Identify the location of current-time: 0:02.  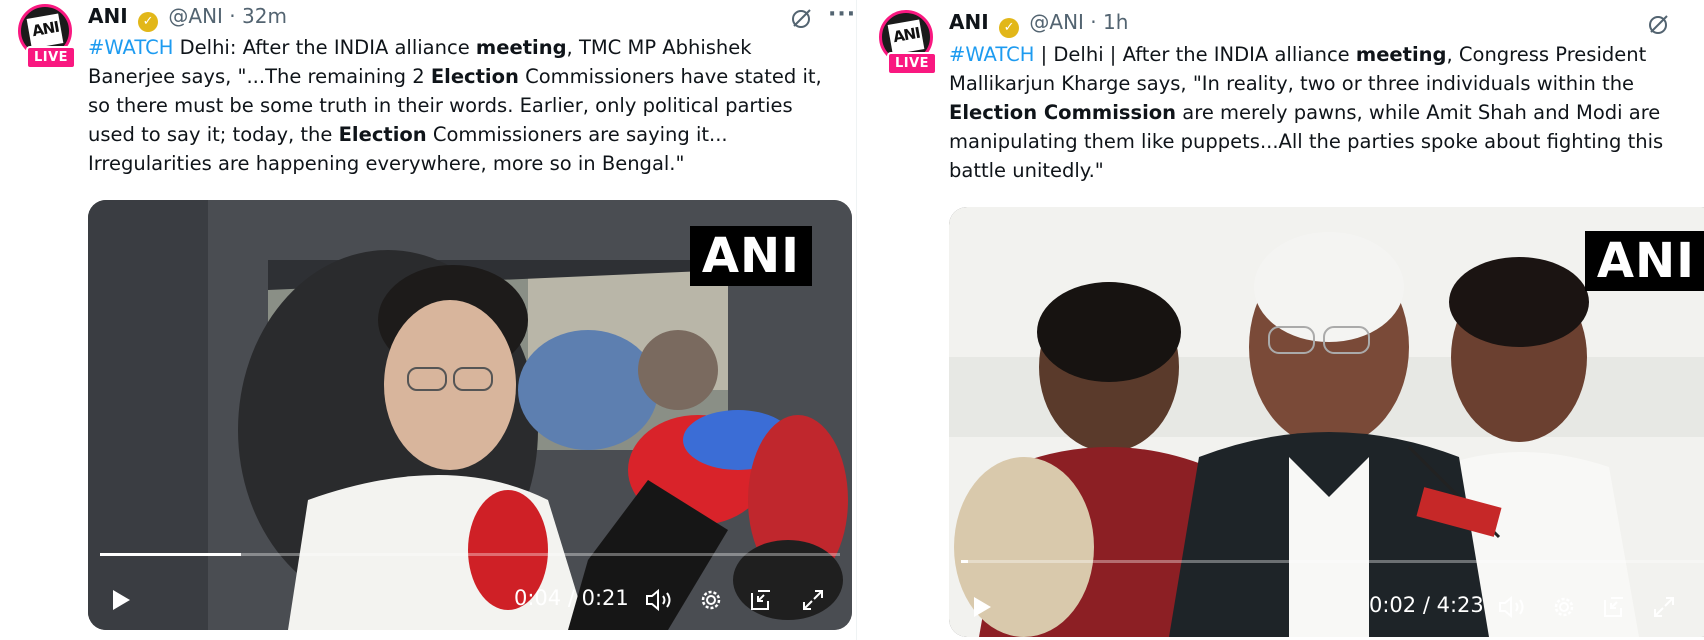
(1393, 605).